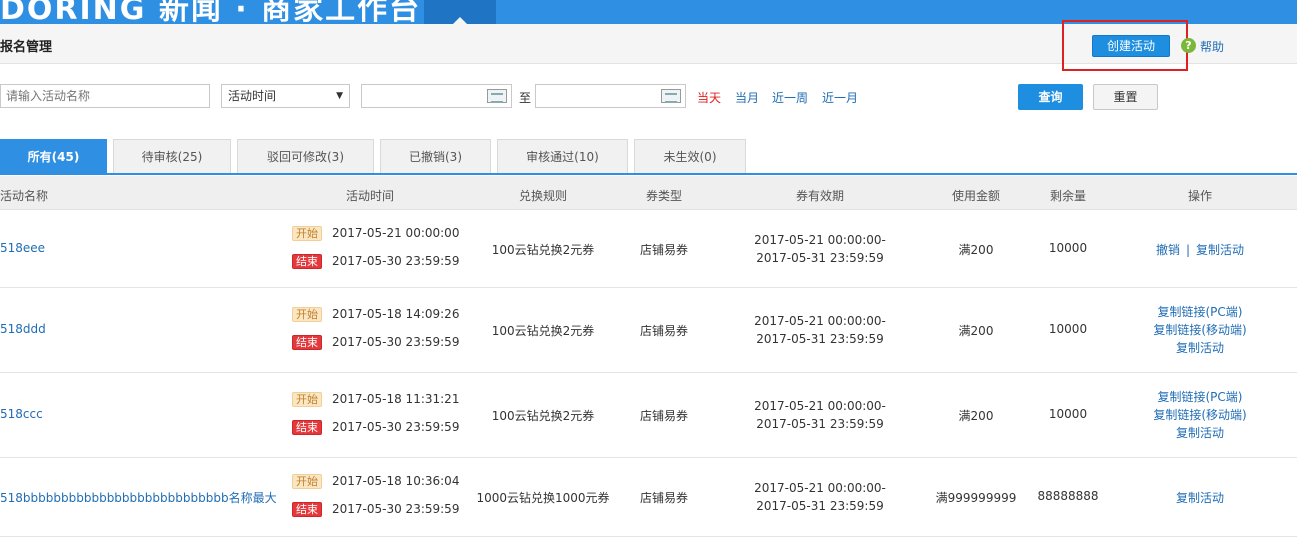  I want to click on time-type-select: 活动时间 ▼, so click(285, 96).